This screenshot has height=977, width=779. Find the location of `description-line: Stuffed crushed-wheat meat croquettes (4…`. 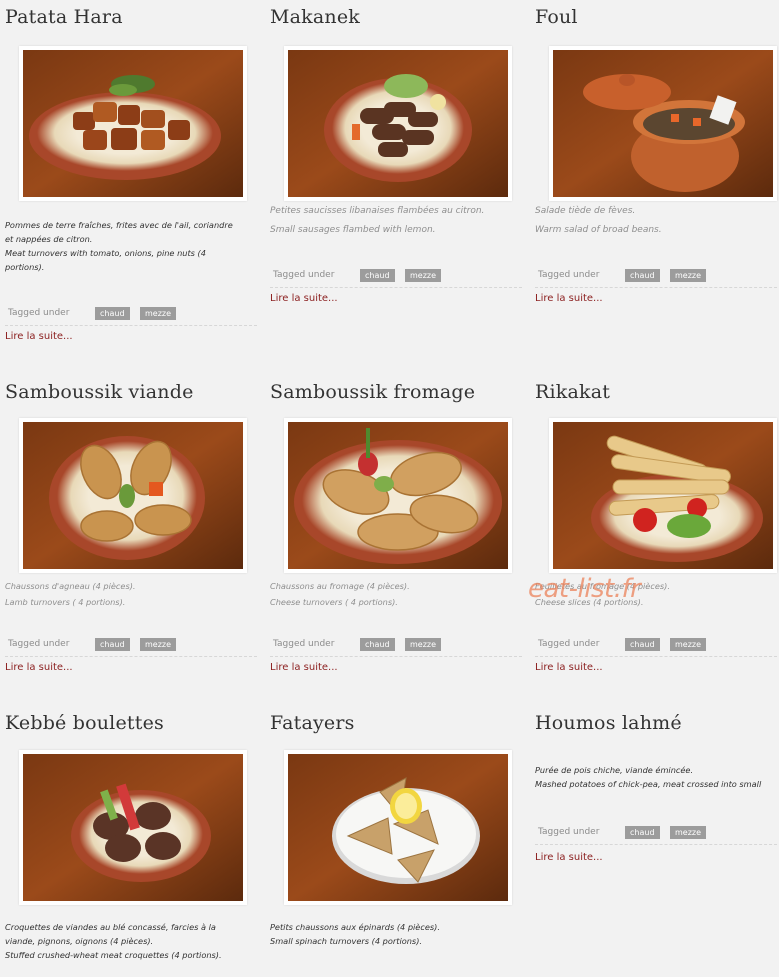

description-line: Stuffed crushed-wheat meat croquettes (4… is located at coordinates (113, 955).